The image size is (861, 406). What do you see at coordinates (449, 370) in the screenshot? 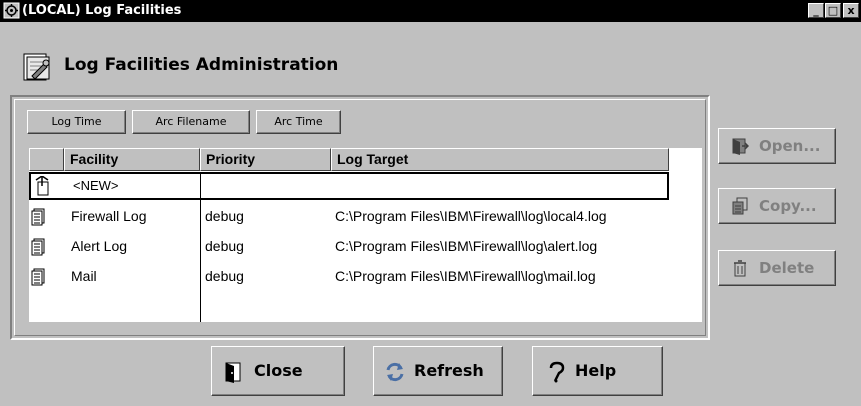
I see `refresh-label: Refresh` at bounding box center [449, 370].